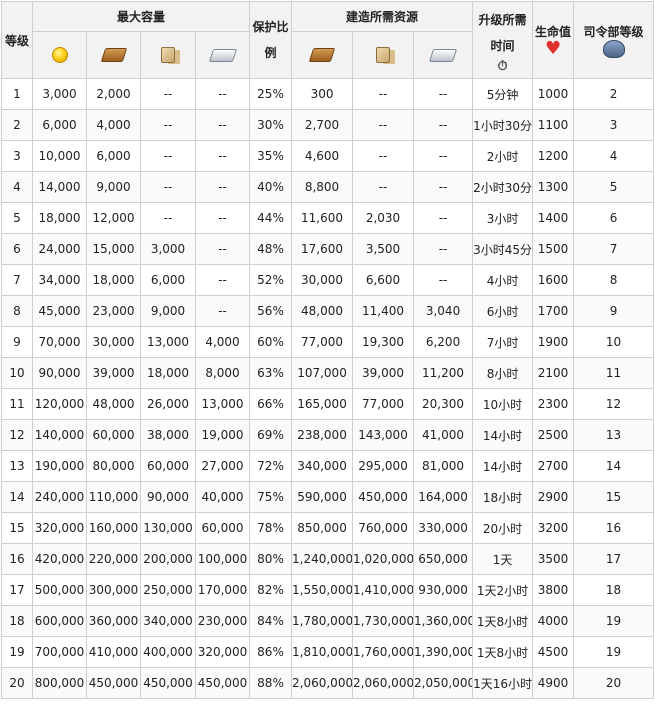 The image size is (655, 704). Describe the element at coordinates (503, 435) in the screenshot. I see `cell-upgrade-time: 14小时` at that location.